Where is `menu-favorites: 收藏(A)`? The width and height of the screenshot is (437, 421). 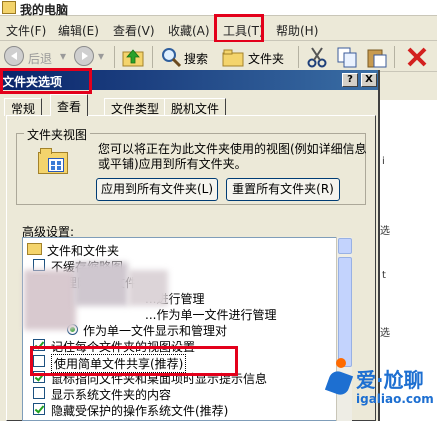 menu-favorites: 收藏(A) is located at coordinates (189, 30).